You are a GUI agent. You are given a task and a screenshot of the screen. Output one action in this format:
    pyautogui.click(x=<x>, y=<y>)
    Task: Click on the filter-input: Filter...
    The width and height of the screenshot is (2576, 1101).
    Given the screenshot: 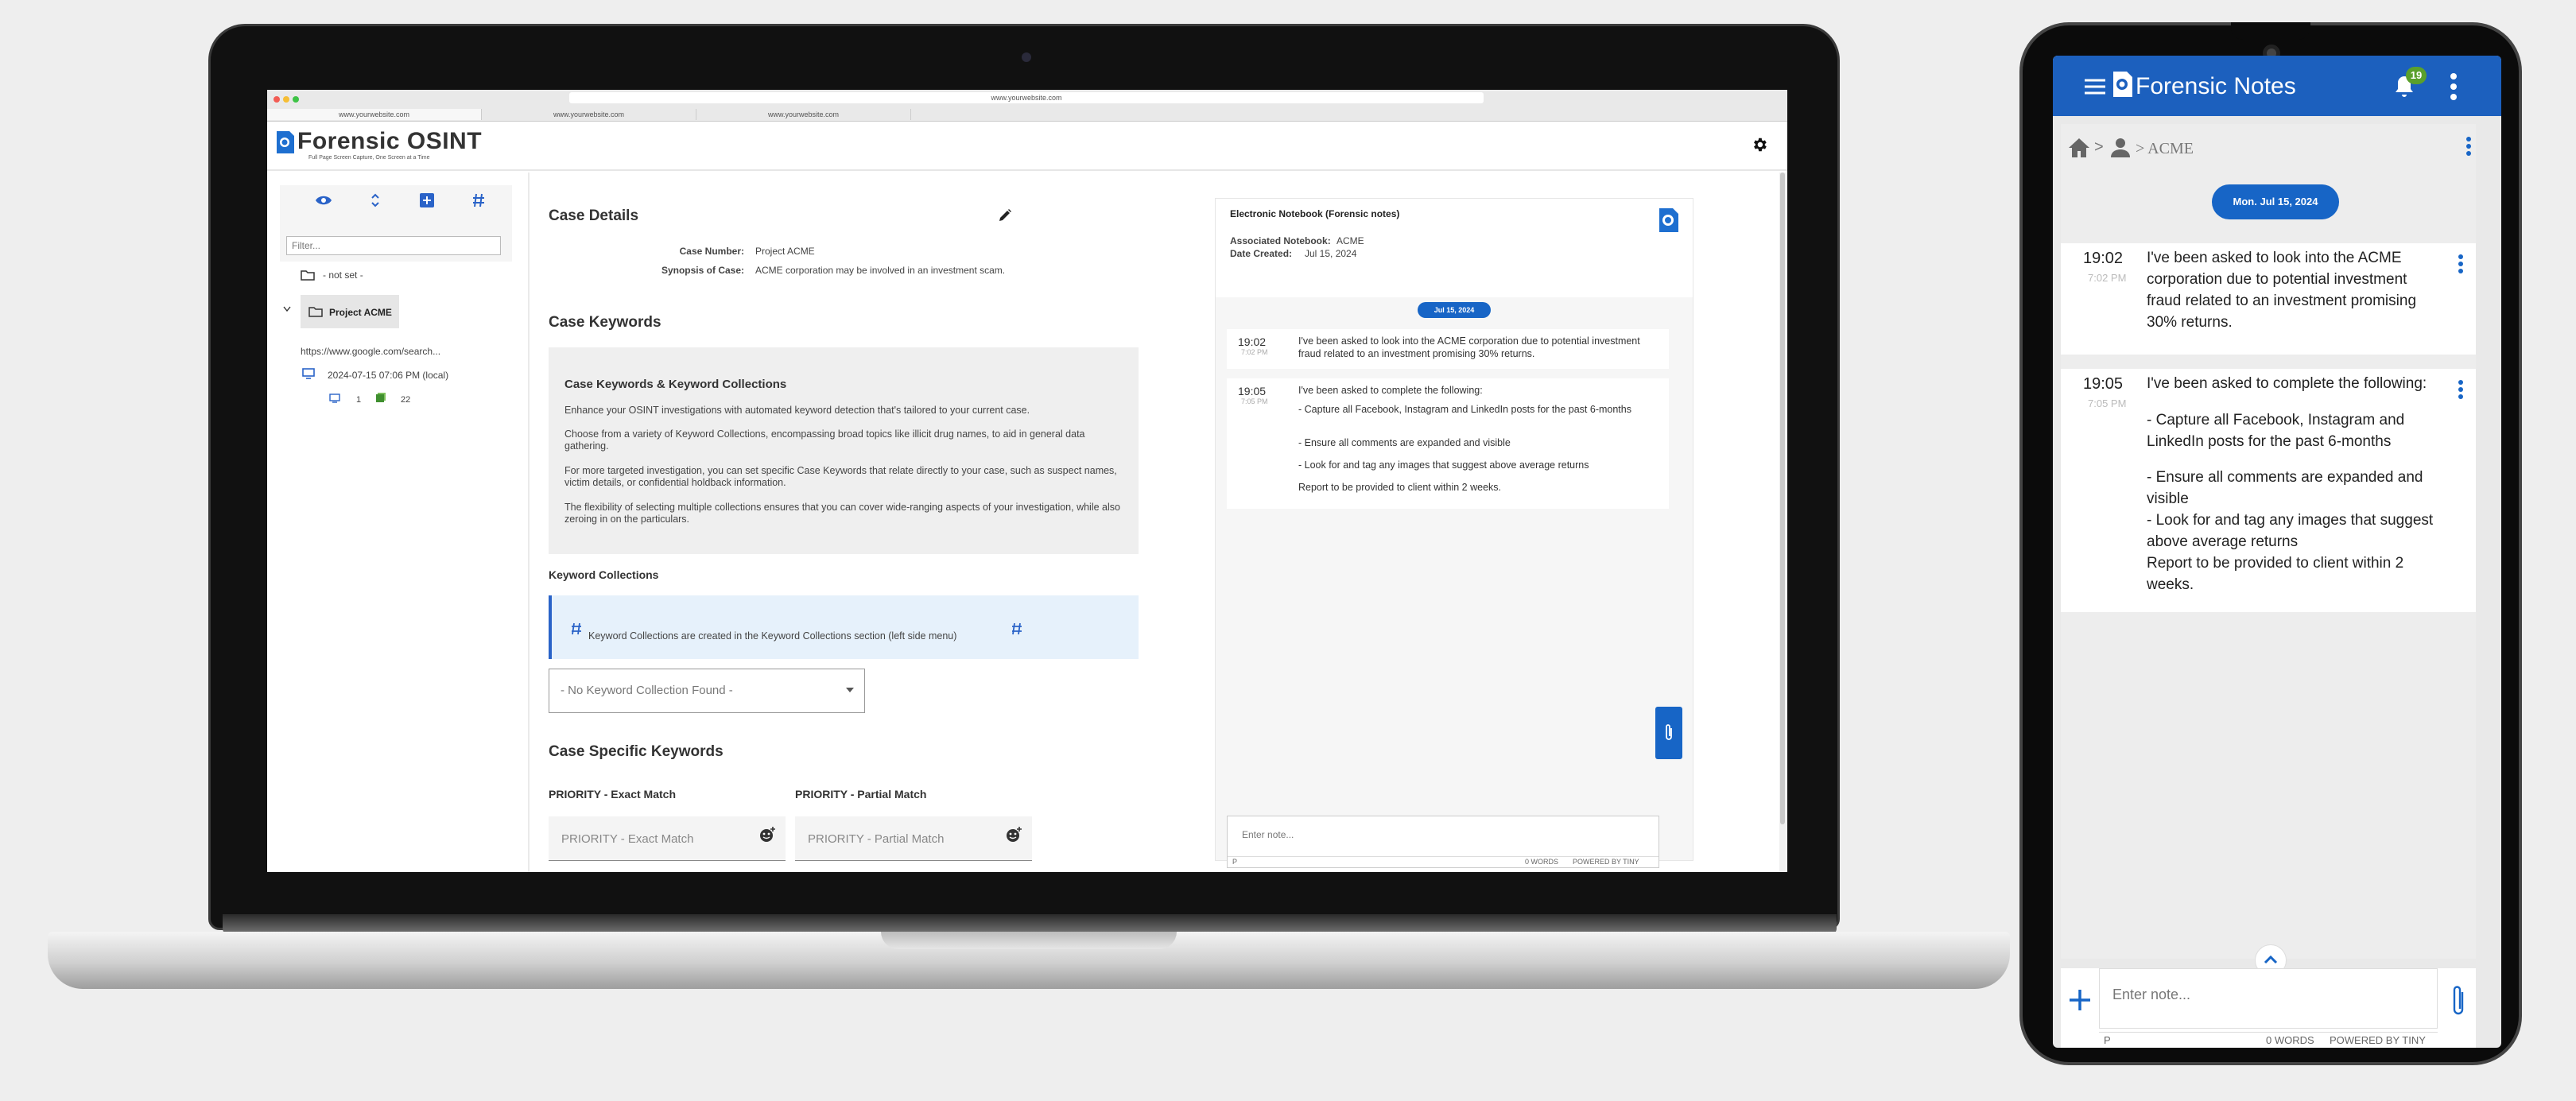 What is the action you would take?
    pyautogui.click(x=394, y=245)
    